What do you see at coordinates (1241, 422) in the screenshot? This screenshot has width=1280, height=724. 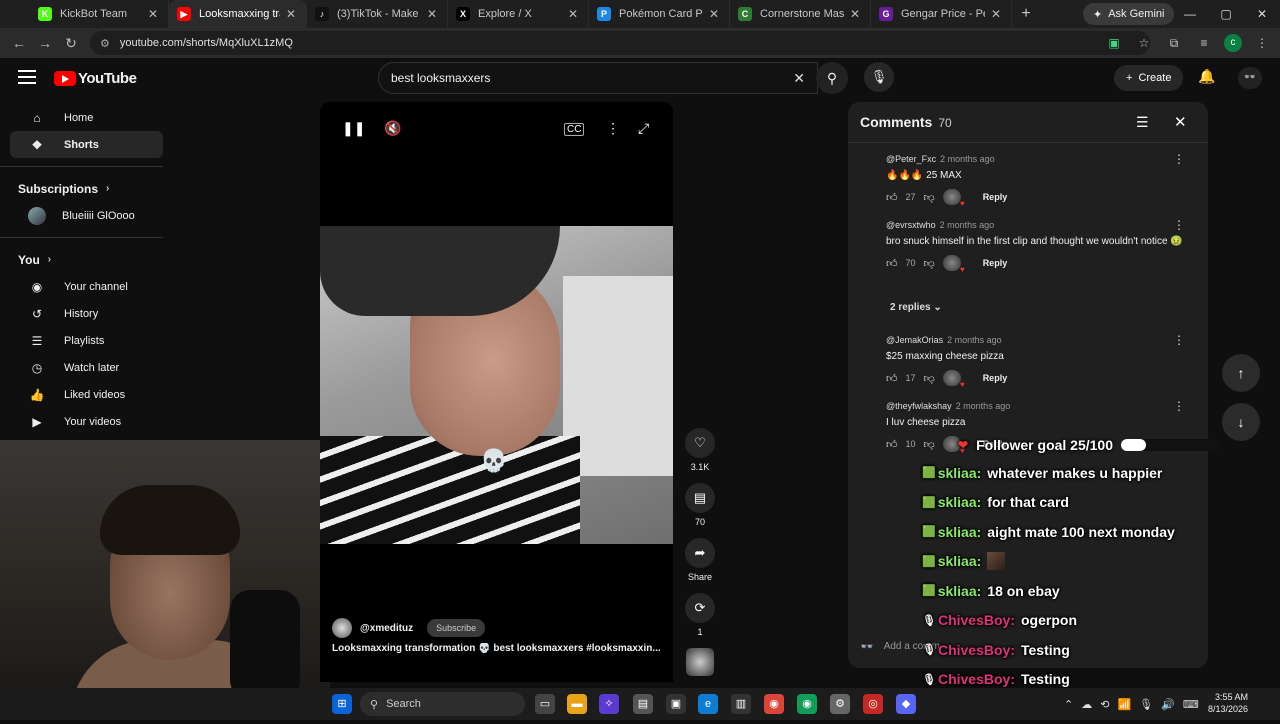 I see `next-short-button: ↓` at bounding box center [1241, 422].